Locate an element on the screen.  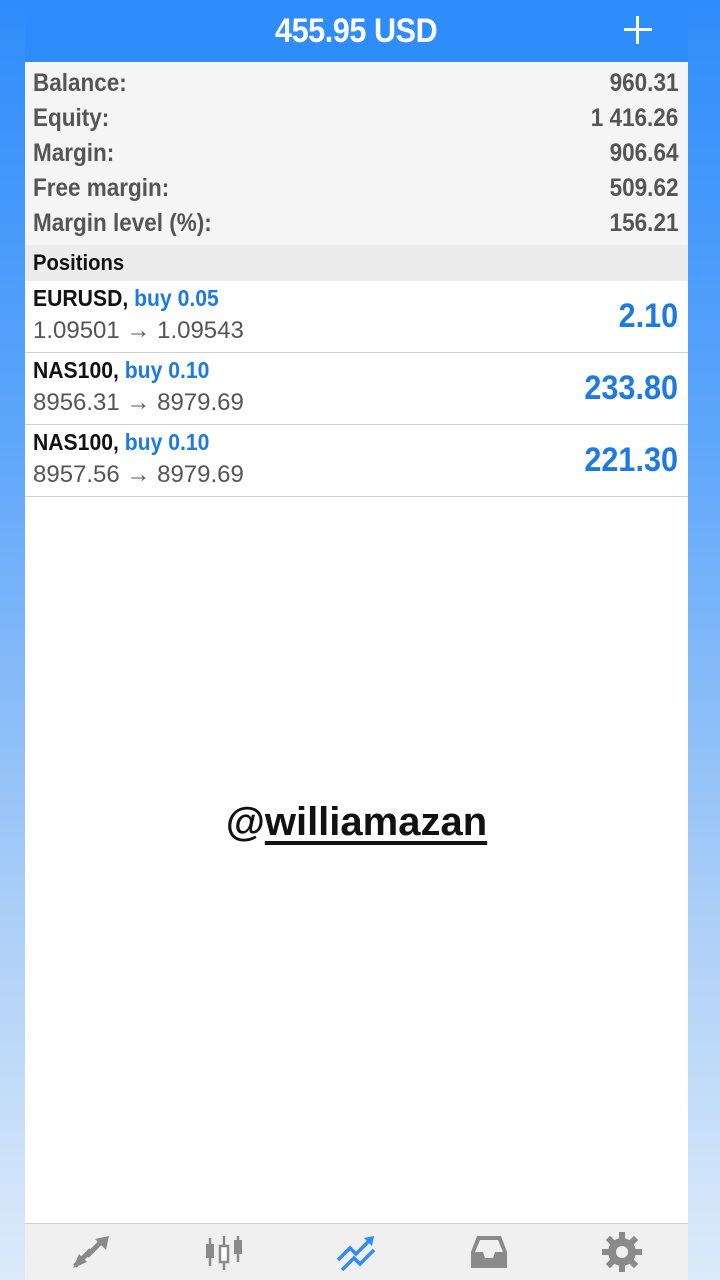
bottom-tab-bar is located at coordinates (356, 1251).